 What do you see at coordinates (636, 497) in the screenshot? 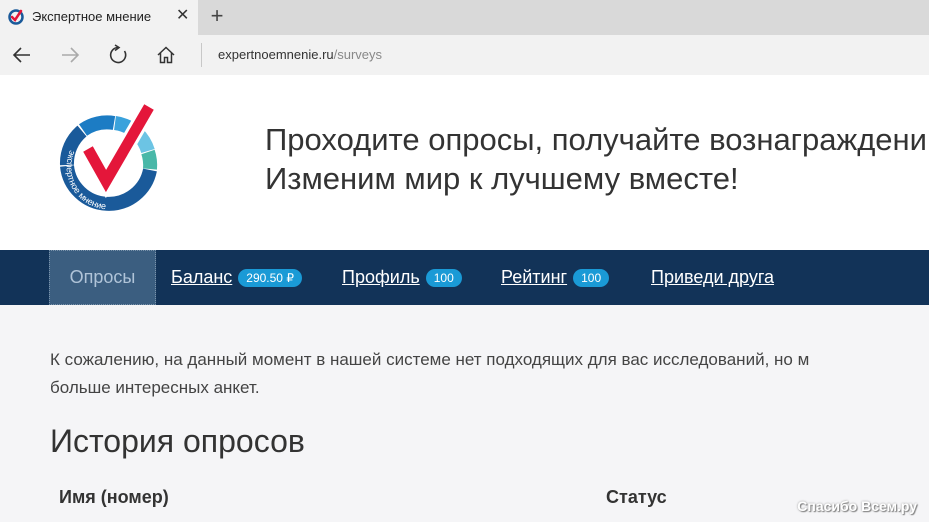
I see `column-header-status: Статус` at bounding box center [636, 497].